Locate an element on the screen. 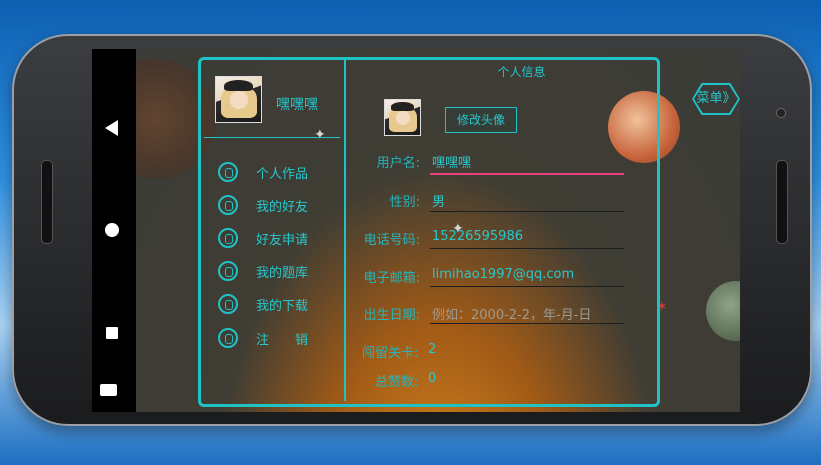 The width and height of the screenshot is (821, 465). gender-field: 男 is located at coordinates (438, 200).